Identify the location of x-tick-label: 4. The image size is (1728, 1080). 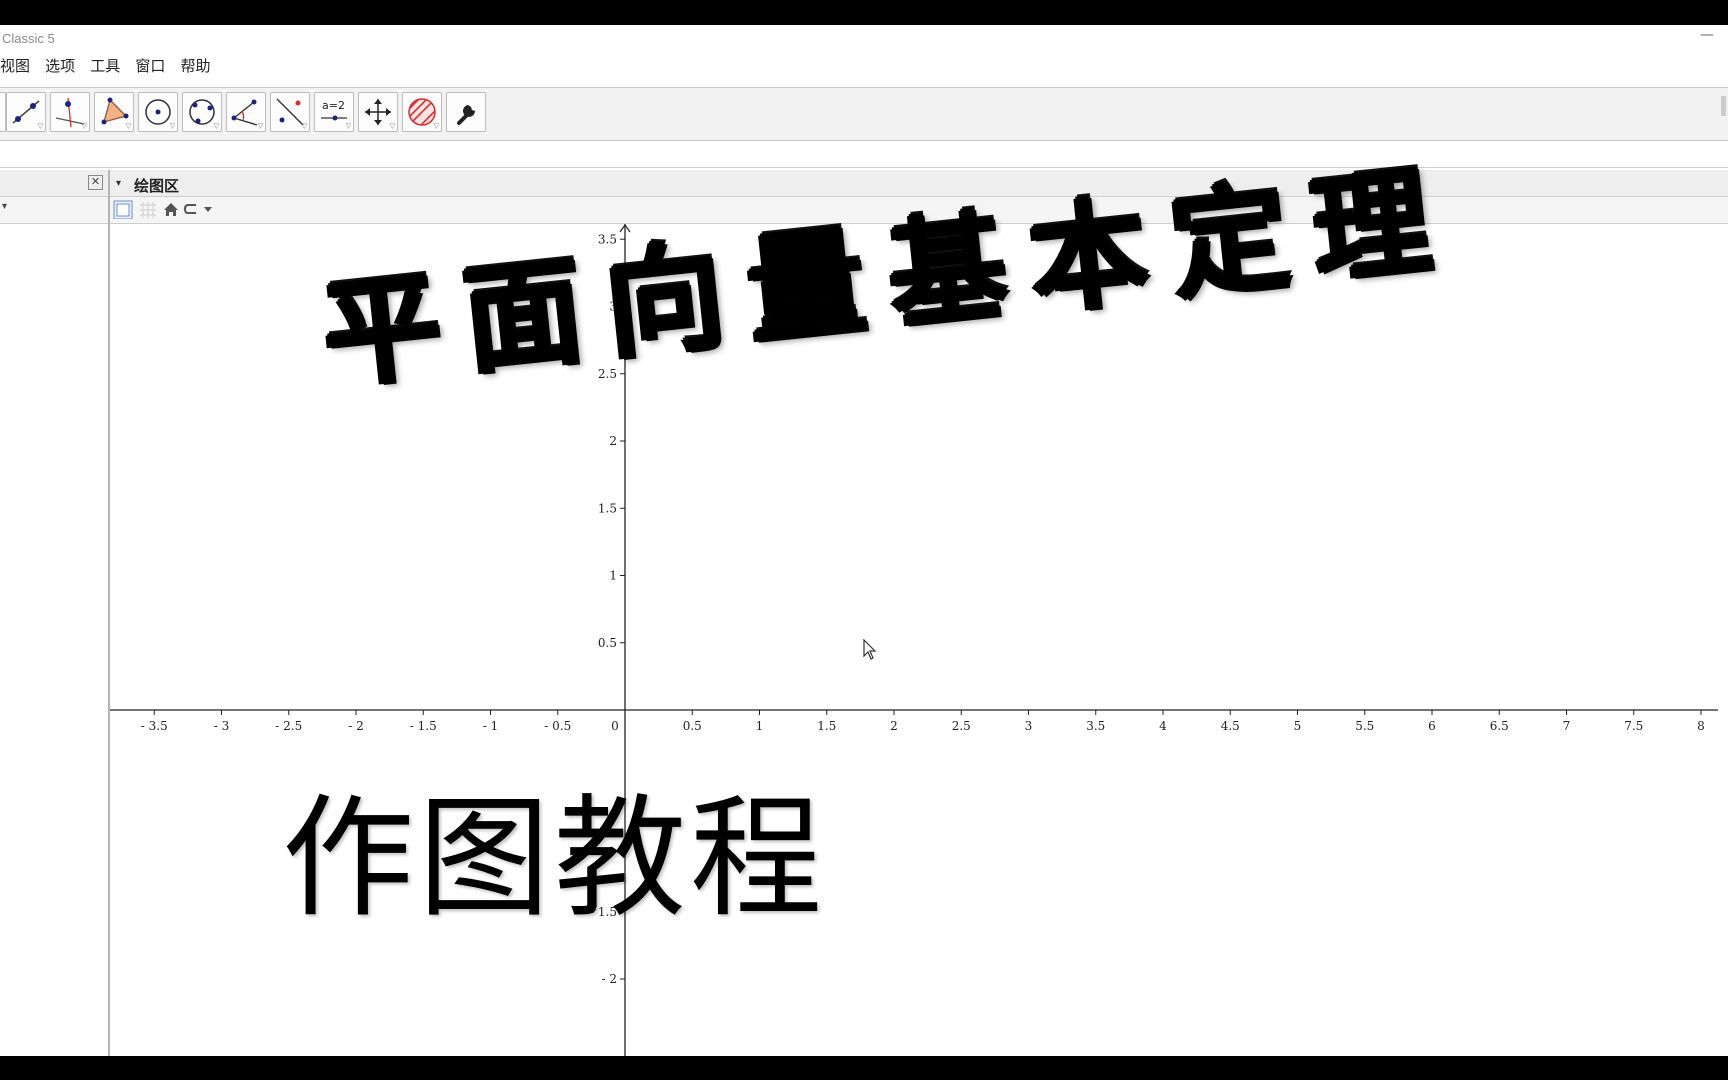
(1163, 726).